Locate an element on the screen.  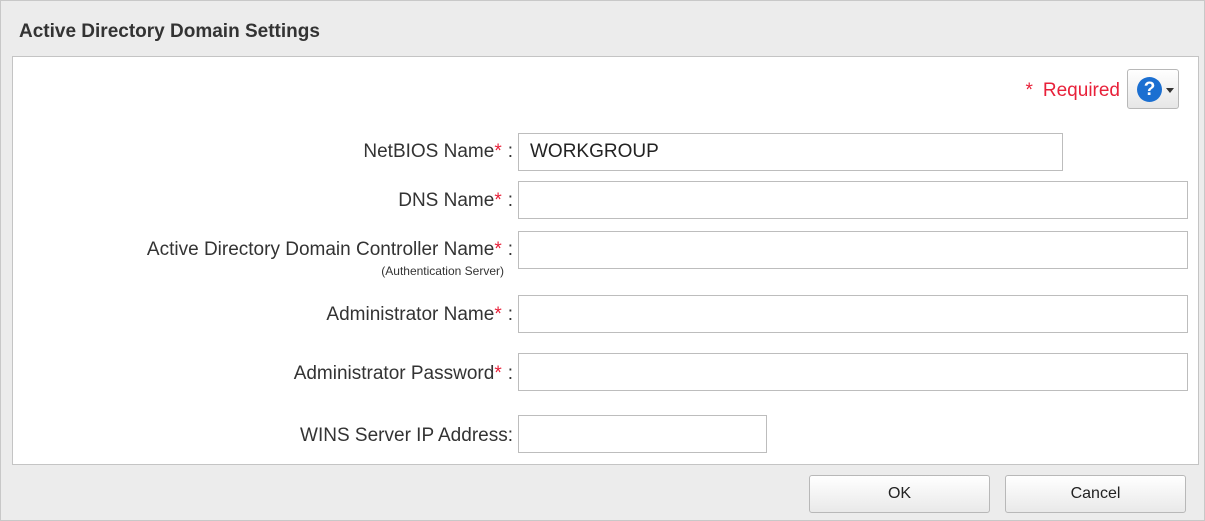
administrator-password-label: Administrator Password*: is located at coordinates (403, 373).